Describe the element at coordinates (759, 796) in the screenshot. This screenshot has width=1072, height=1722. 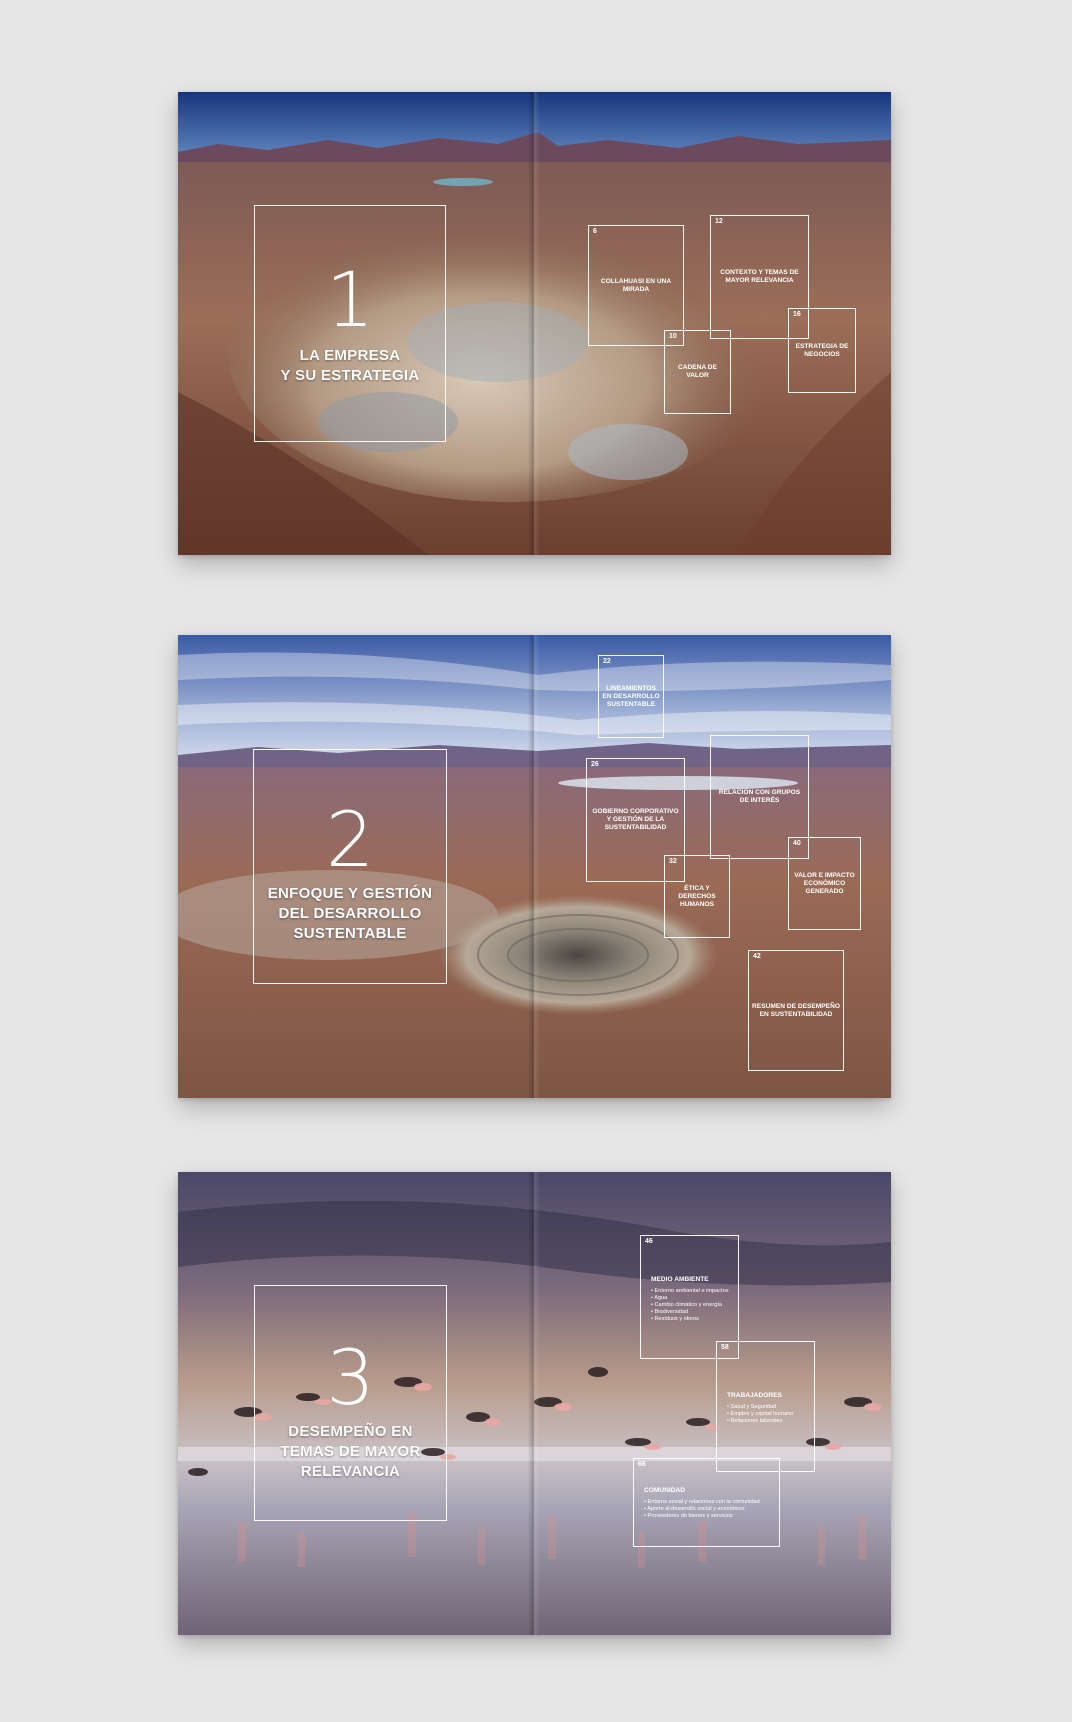
I see `section-label: RELACIÓN CON GRUPOS DE INTERÉS` at that location.